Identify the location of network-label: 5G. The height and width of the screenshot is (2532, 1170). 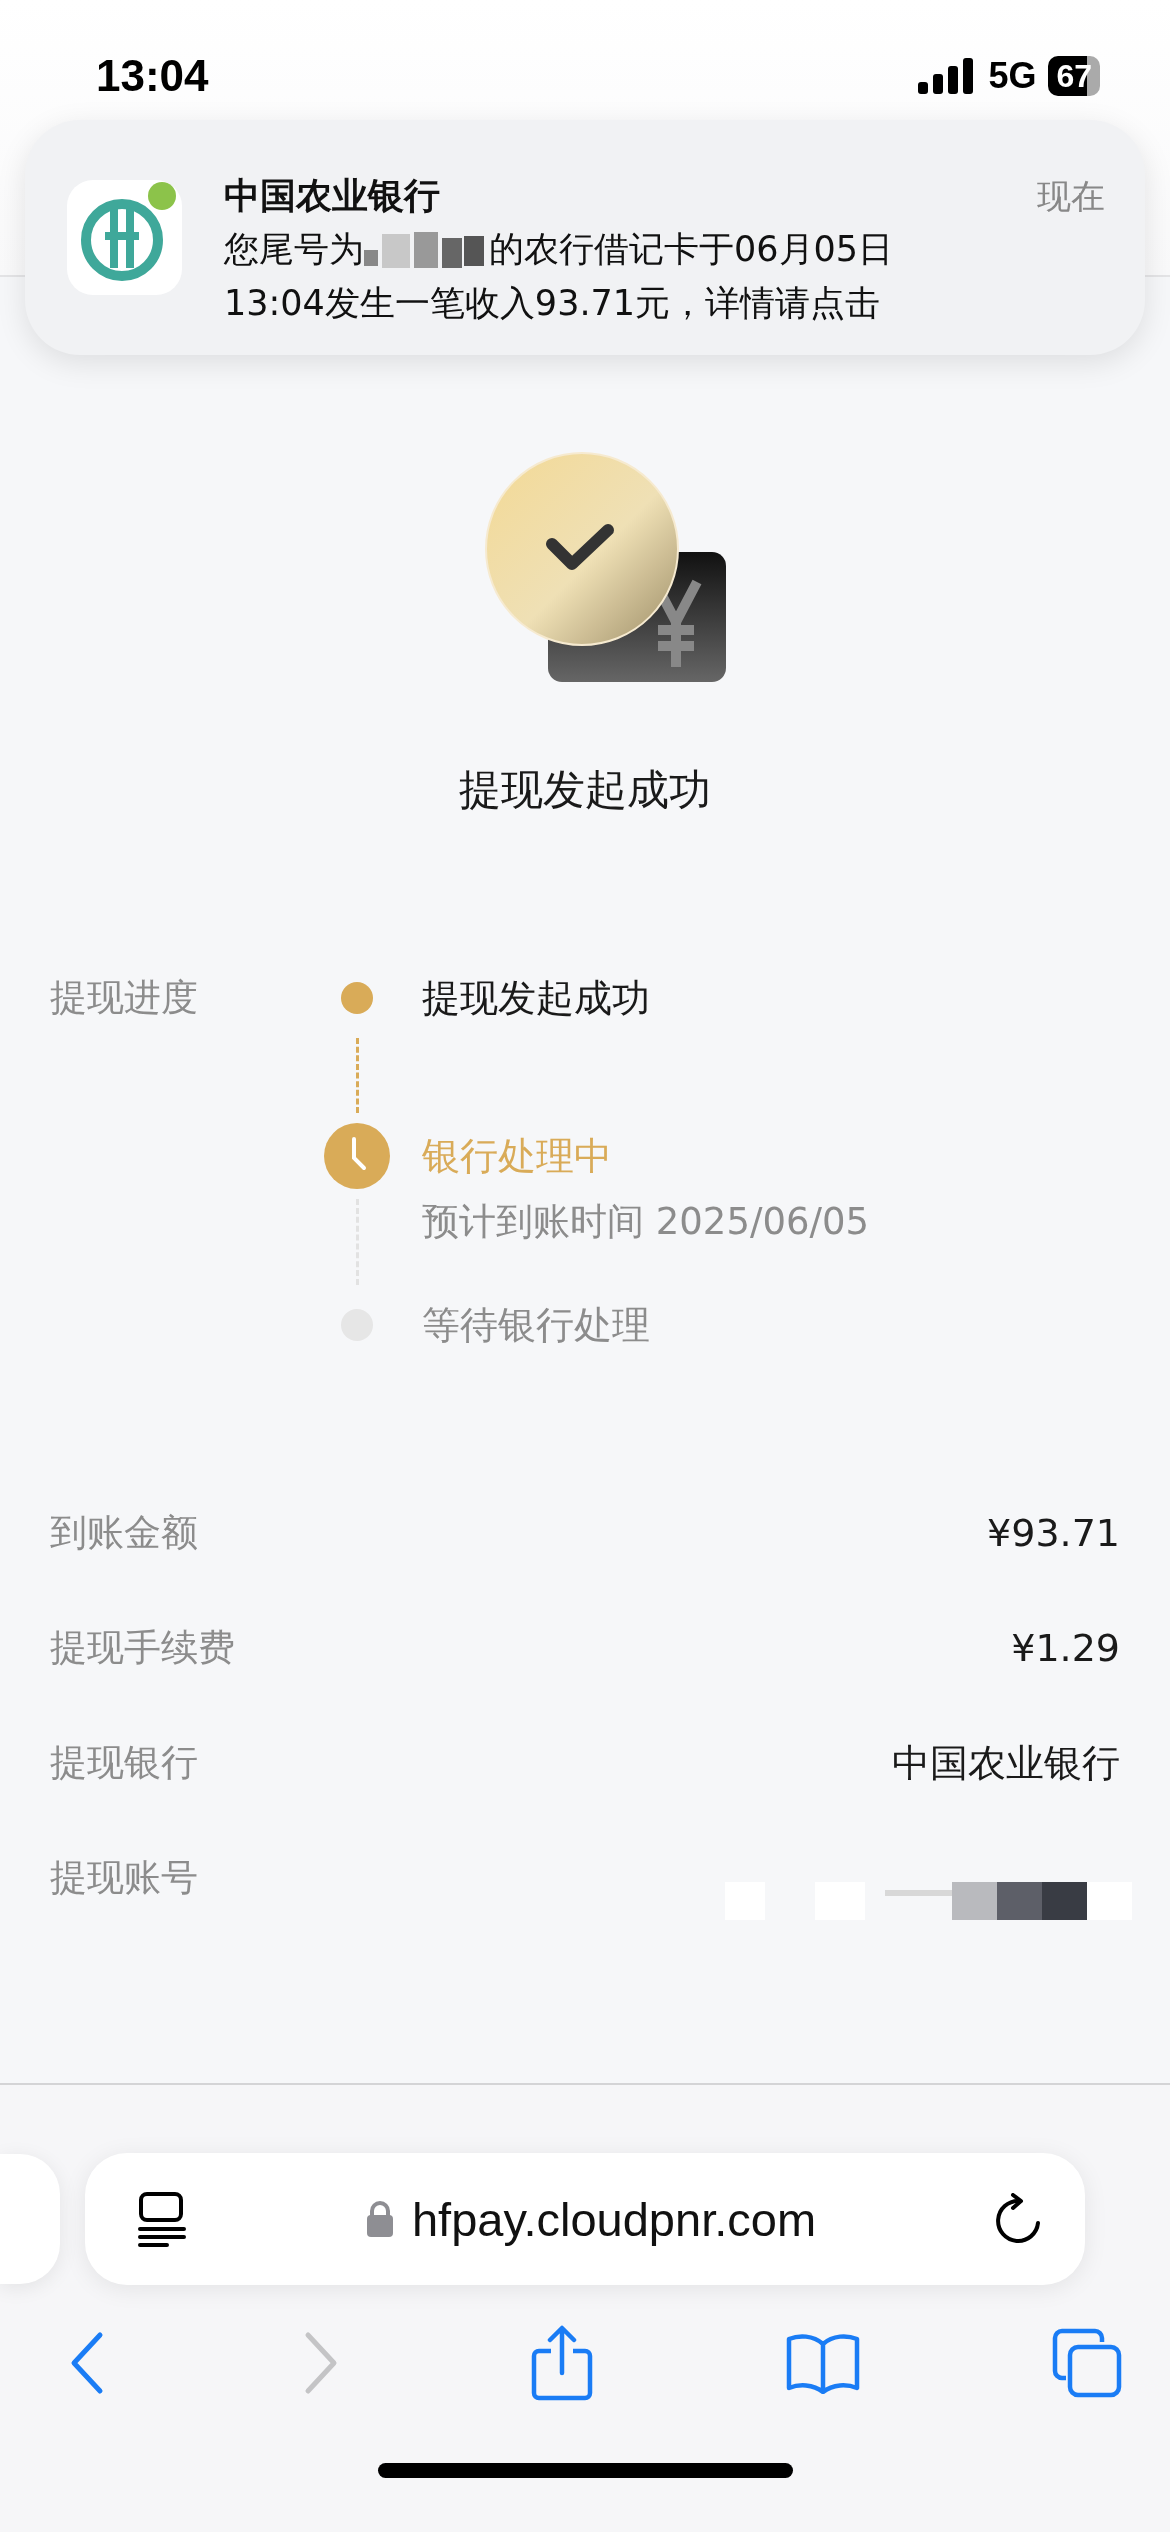
(1012, 76).